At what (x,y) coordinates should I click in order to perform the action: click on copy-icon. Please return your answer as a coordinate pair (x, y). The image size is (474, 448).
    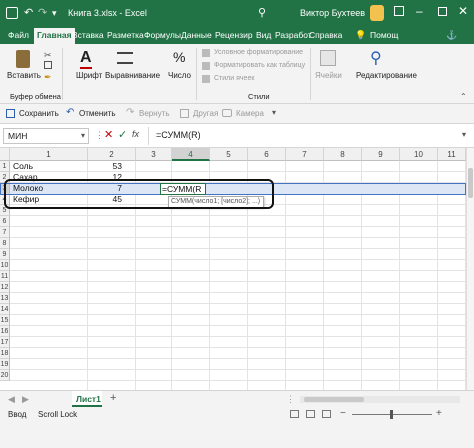
    Looking at the image, I should click on (48, 65).